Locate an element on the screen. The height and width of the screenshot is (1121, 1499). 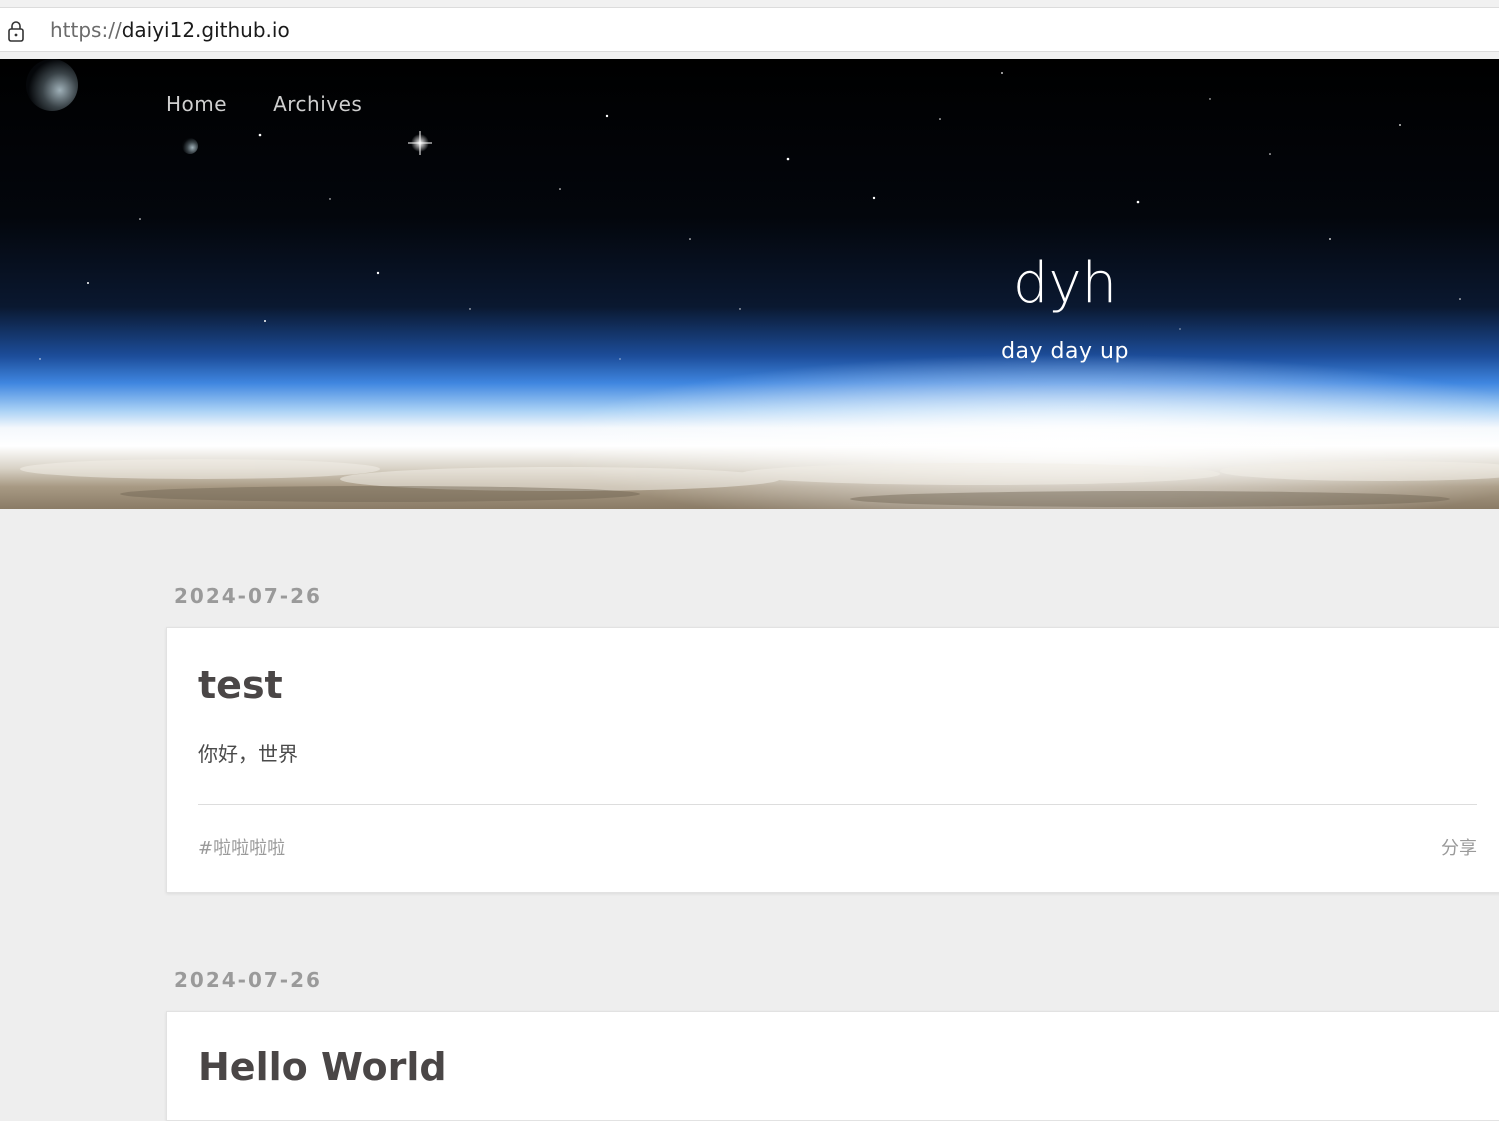
address-field: https://daiyi12.github.io is located at coordinates (749, 29).